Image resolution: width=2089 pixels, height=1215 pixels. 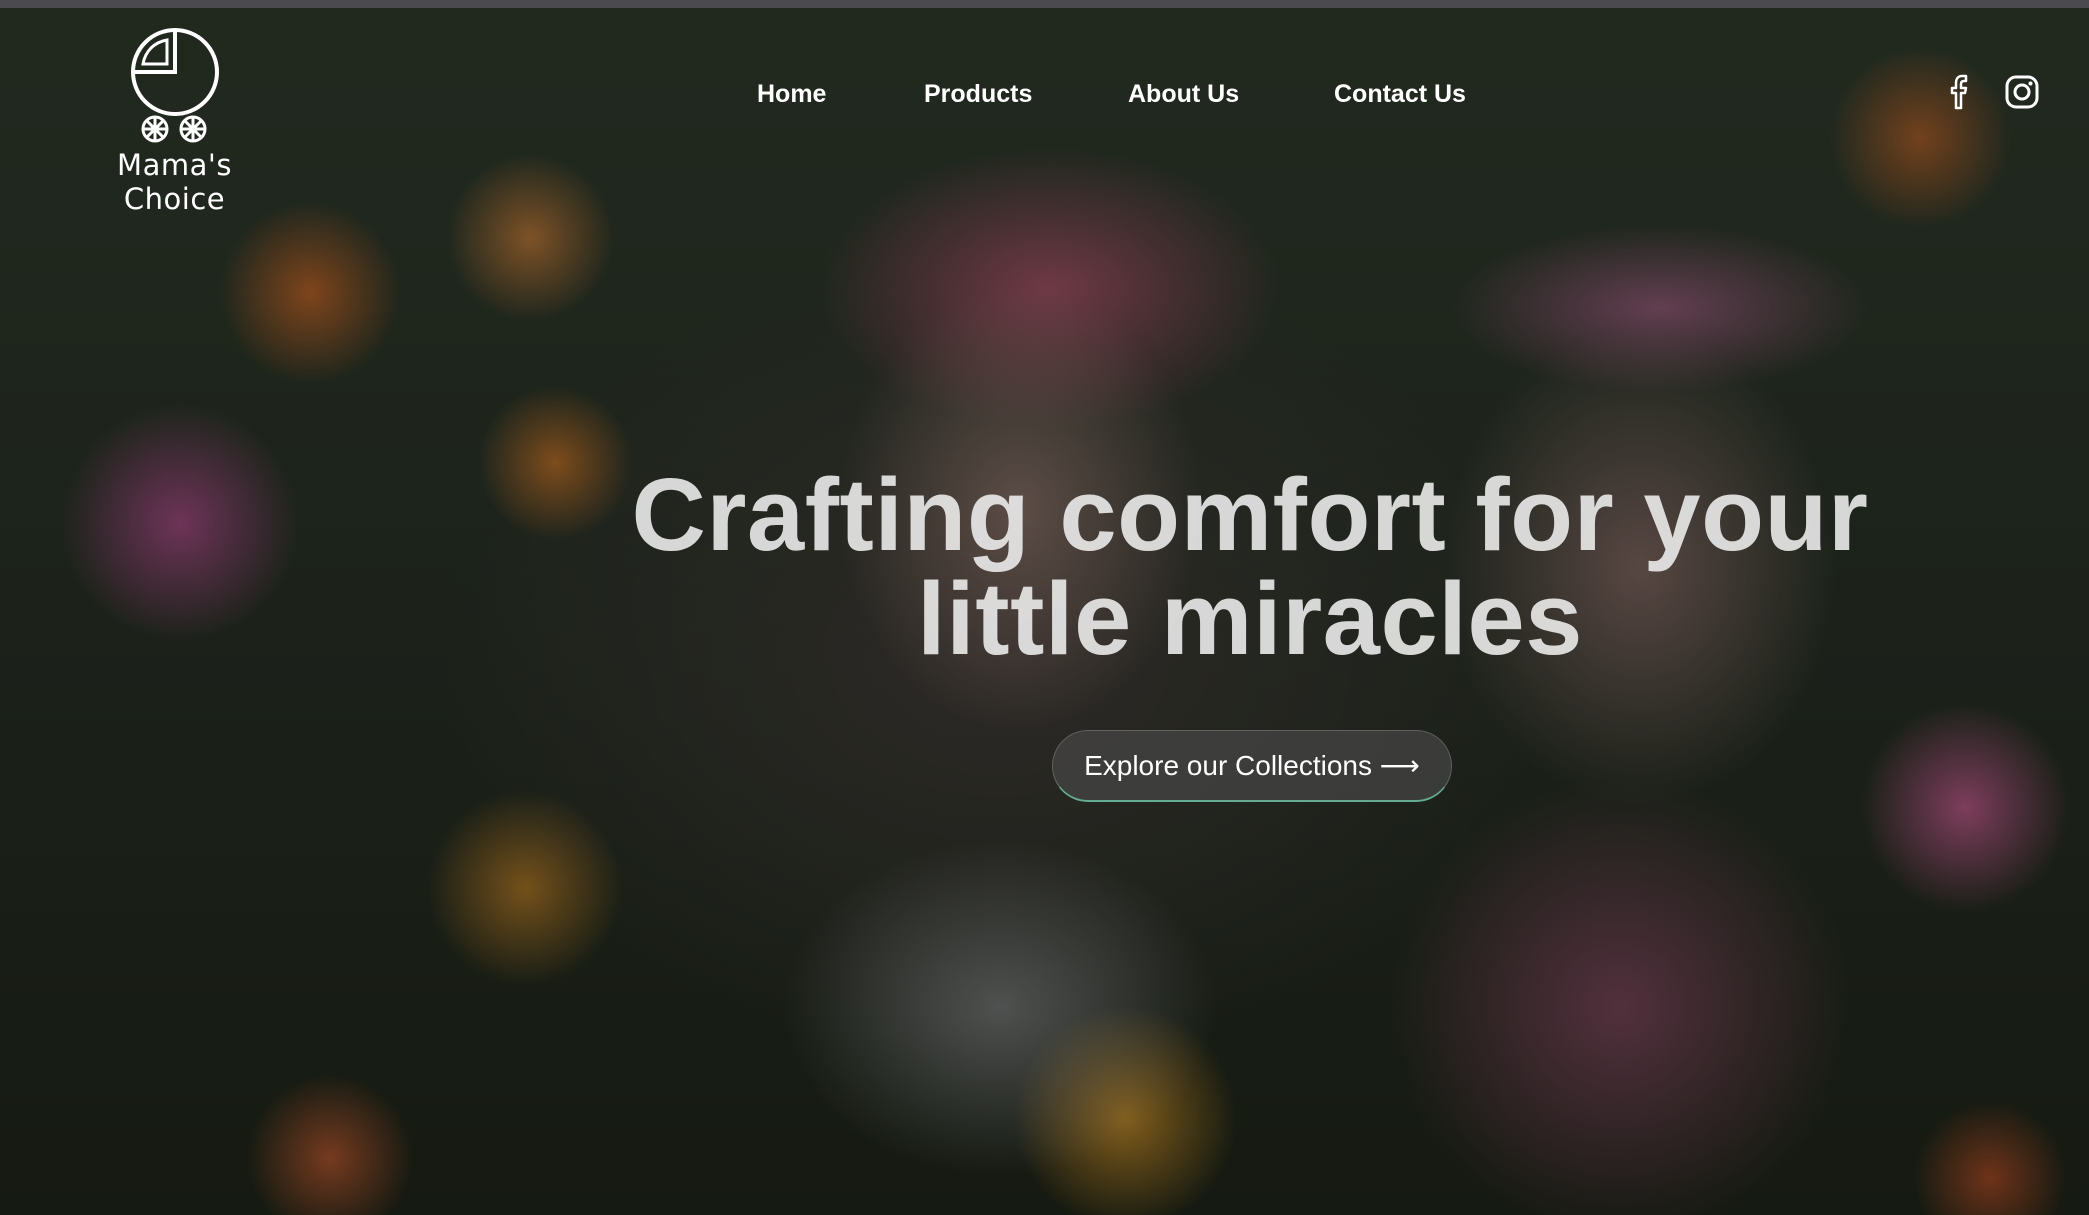 What do you see at coordinates (1252, 766) in the screenshot?
I see `explore-collections-button: Explore our Collections ⟶` at bounding box center [1252, 766].